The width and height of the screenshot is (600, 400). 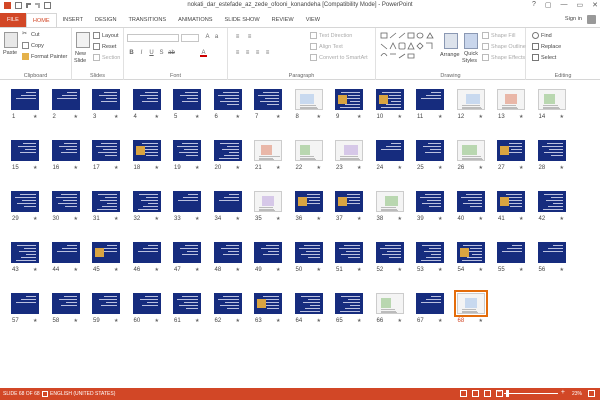 What do you see at coordinates (511, 155) in the screenshot?
I see `slide-thumbnail: 27 ★` at bounding box center [511, 155].